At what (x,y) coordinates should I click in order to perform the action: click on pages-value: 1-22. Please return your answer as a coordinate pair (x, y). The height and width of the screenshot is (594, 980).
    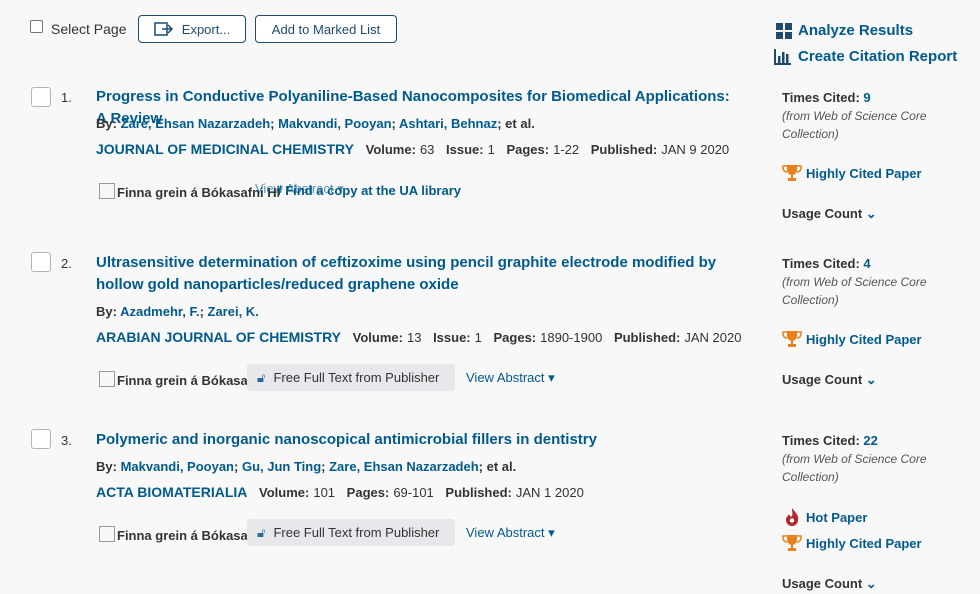
    Looking at the image, I should click on (566, 149).